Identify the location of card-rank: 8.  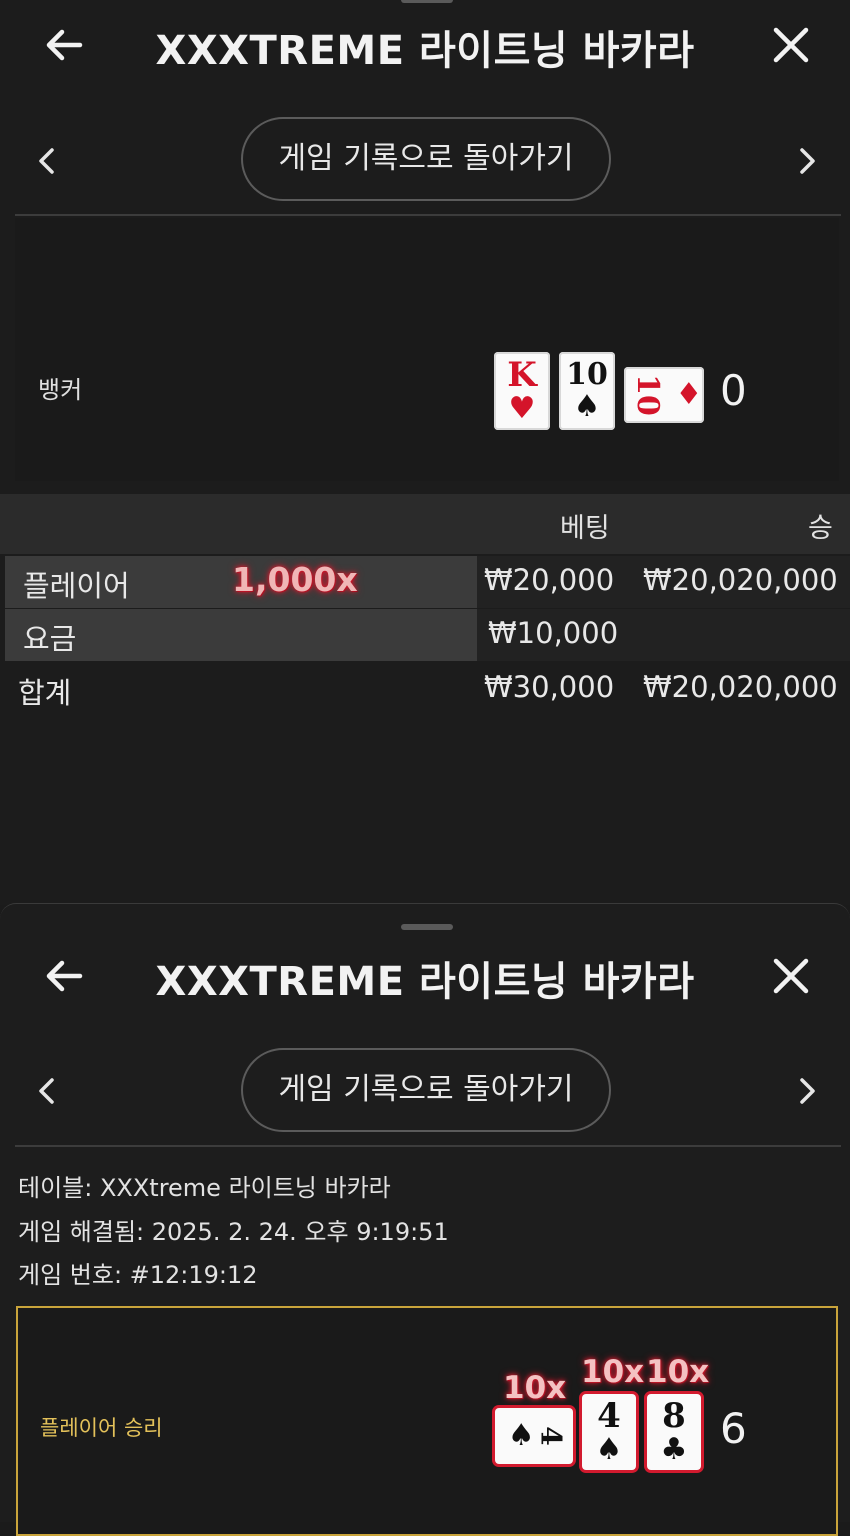
(674, 1416).